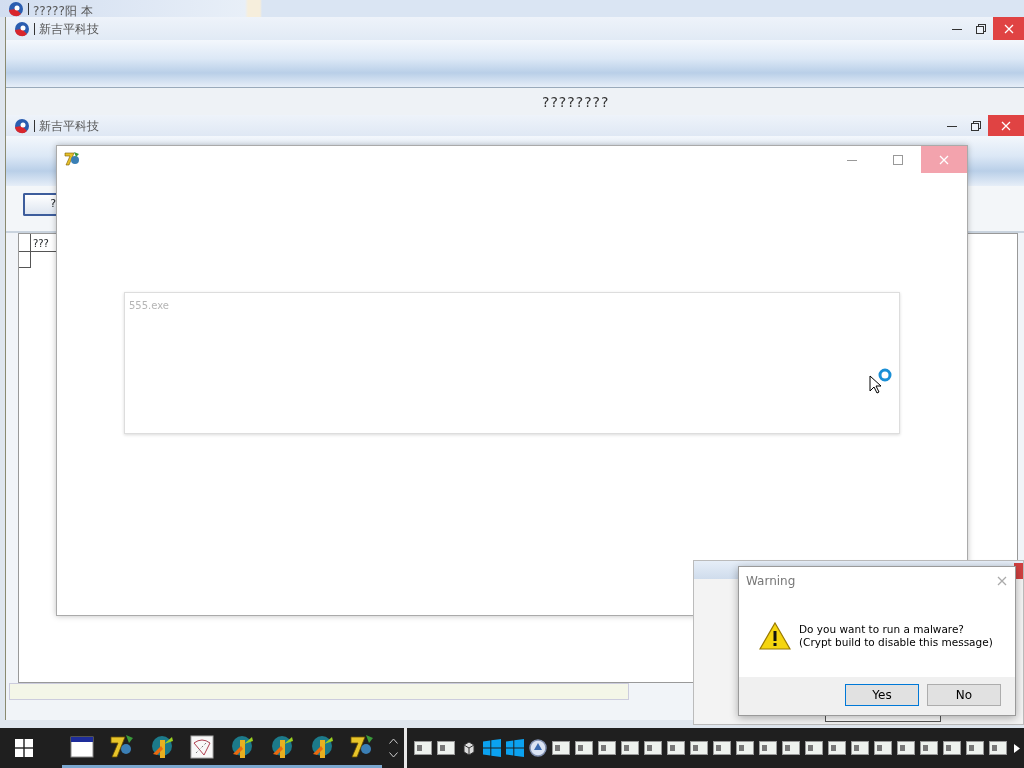  I want to click on busy-cursor-icon, so click(881, 381).